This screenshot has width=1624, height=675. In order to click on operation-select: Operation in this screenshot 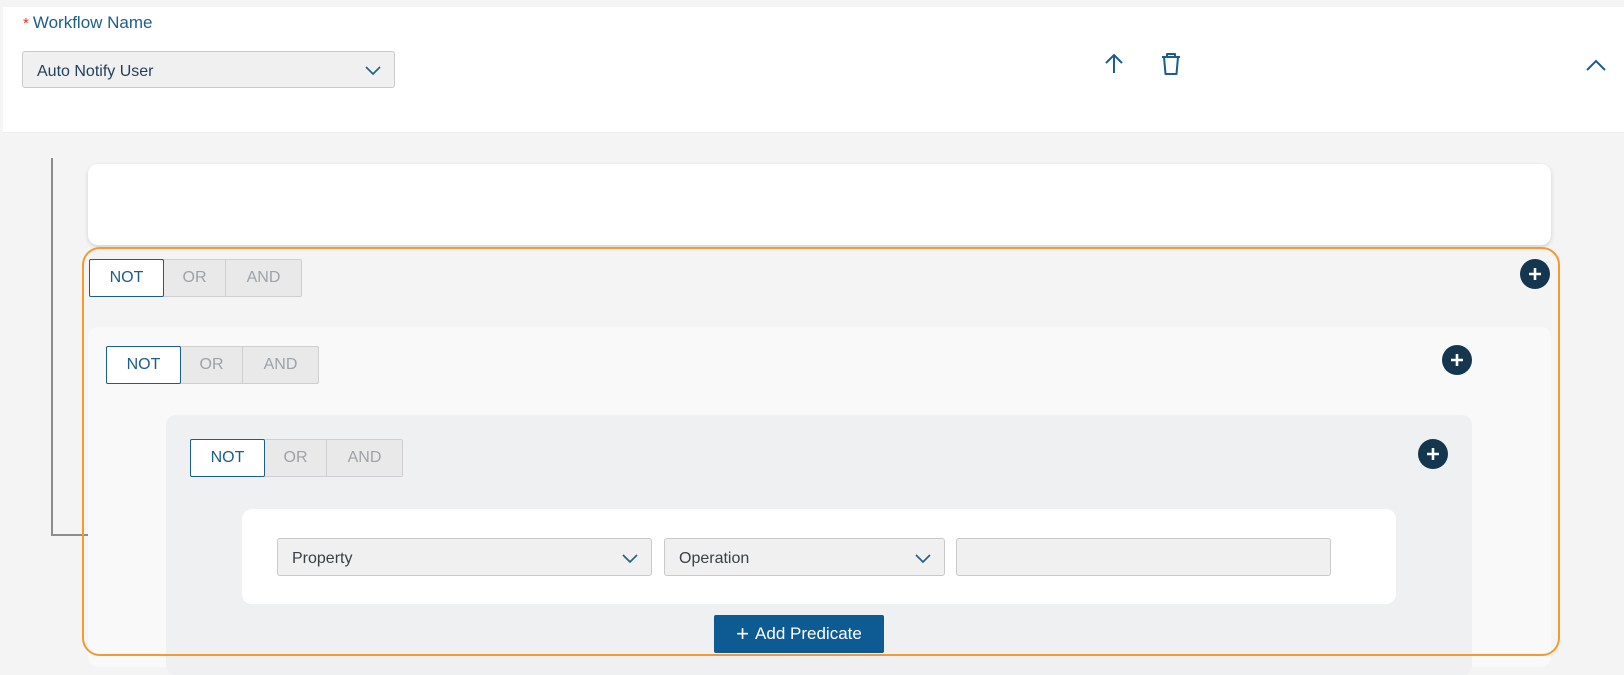, I will do `click(804, 557)`.